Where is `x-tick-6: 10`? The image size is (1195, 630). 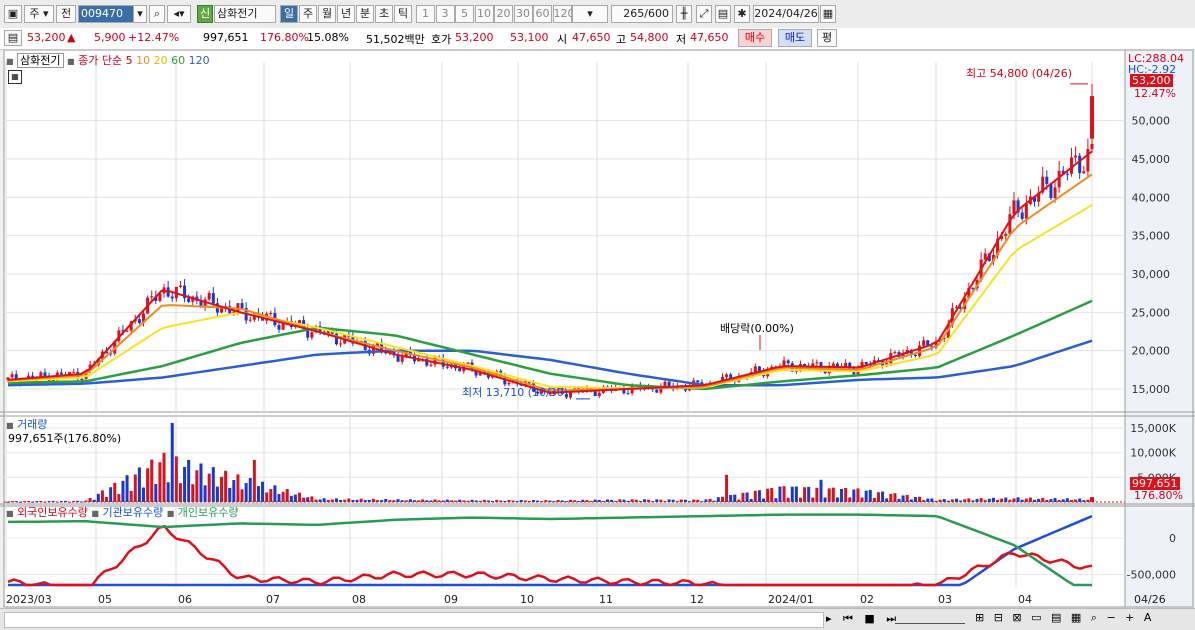
x-tick-6: 10 is located at coordinates (527, 599).